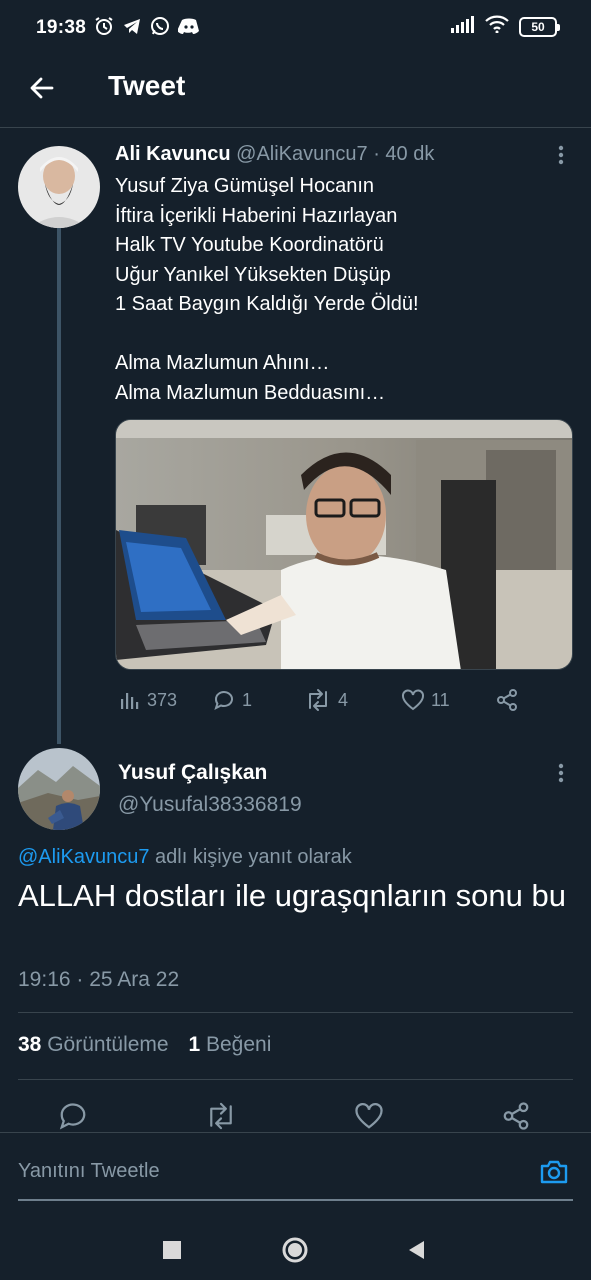 Image resolution: width=591 pixels, height=1280 pixels. What do you see at coordinates (247, 699) in the screenshot?
I see `reply-count: 1` at bounding box center [247, 699].